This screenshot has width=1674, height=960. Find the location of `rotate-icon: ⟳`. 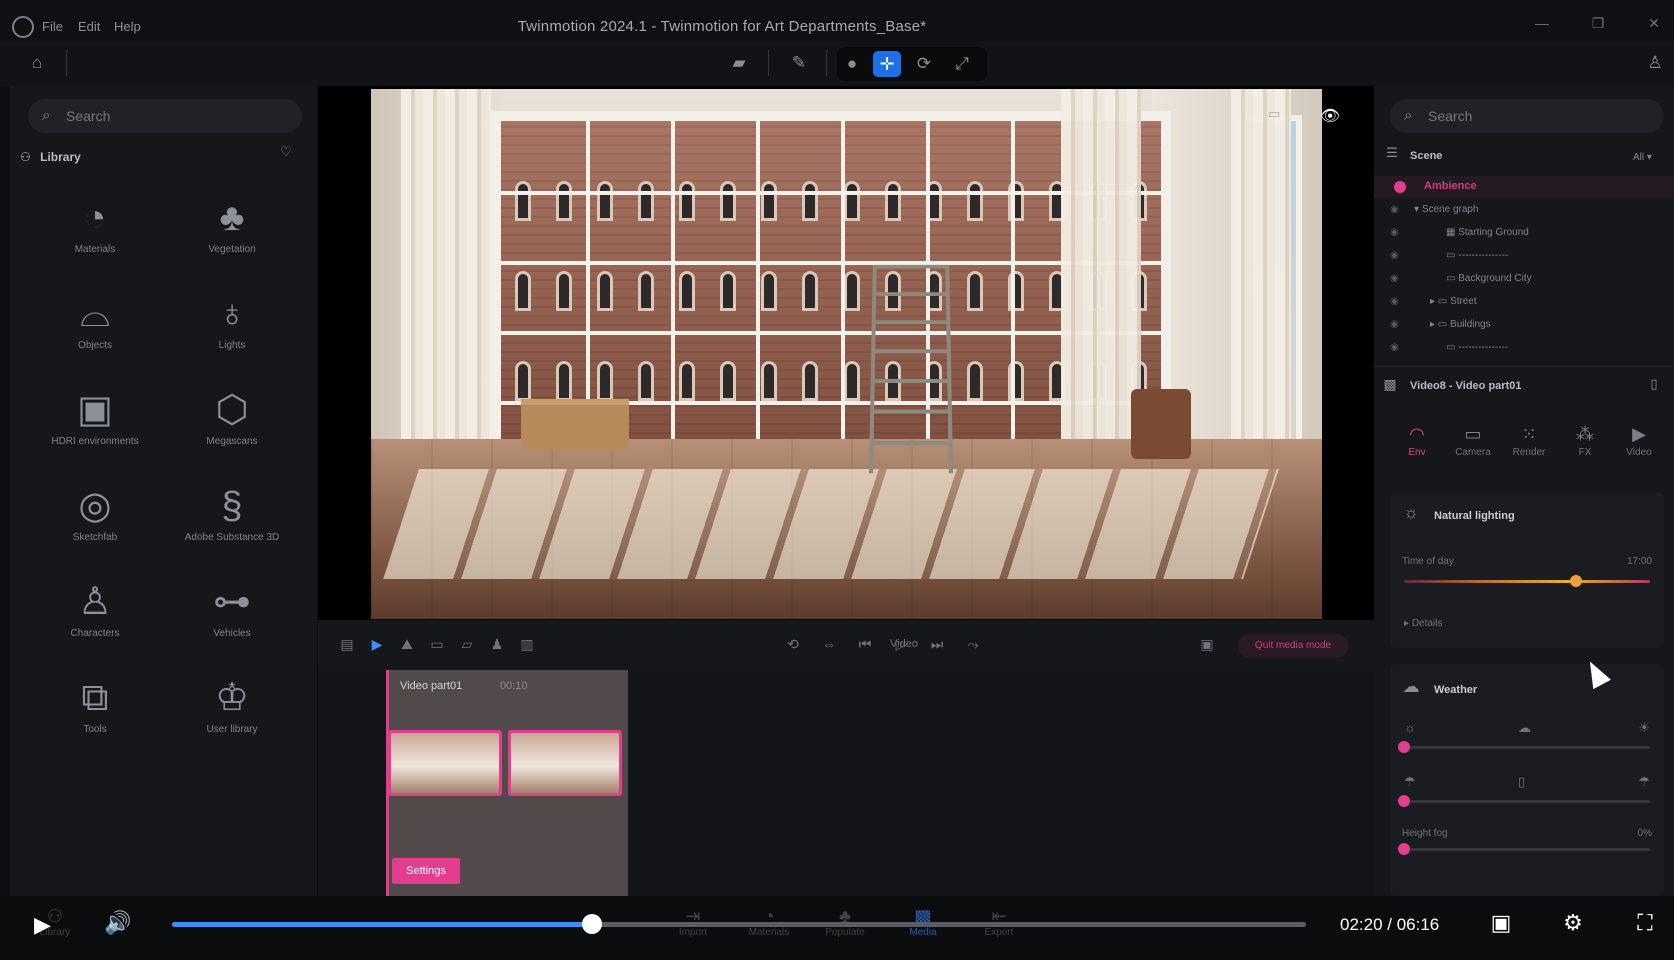

rotate-icon: ⟳ is located at coordinates (924, 64).